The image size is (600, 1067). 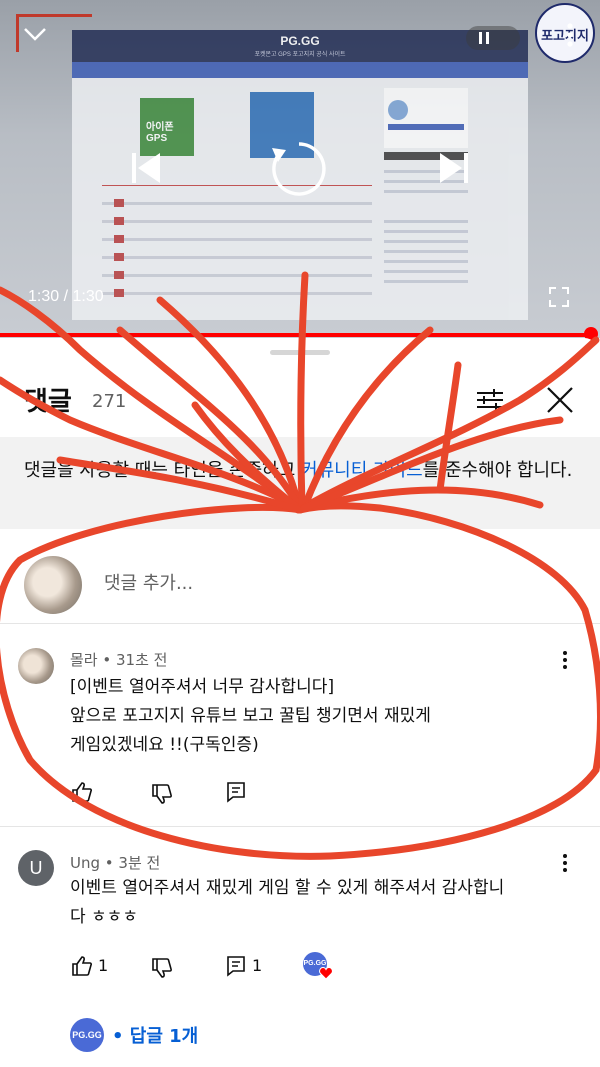 I want to click on time-display: 1:30 / 1:30, so click(x=66, y=296).